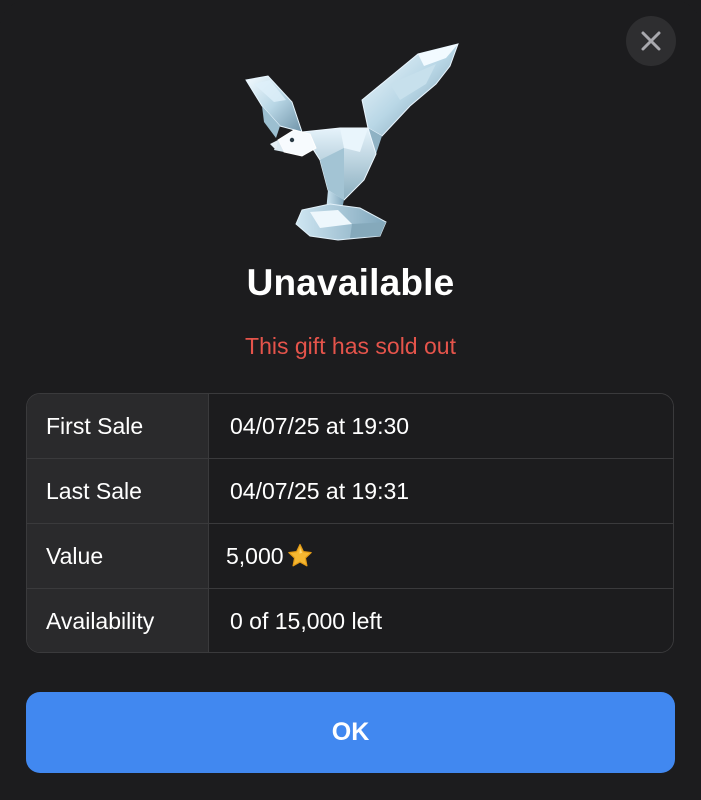 The width and height of the screenshot is (701, 800). Describe the element at coordinates (118, 556) in the screenshot. I see `value-label: Value` at that location.